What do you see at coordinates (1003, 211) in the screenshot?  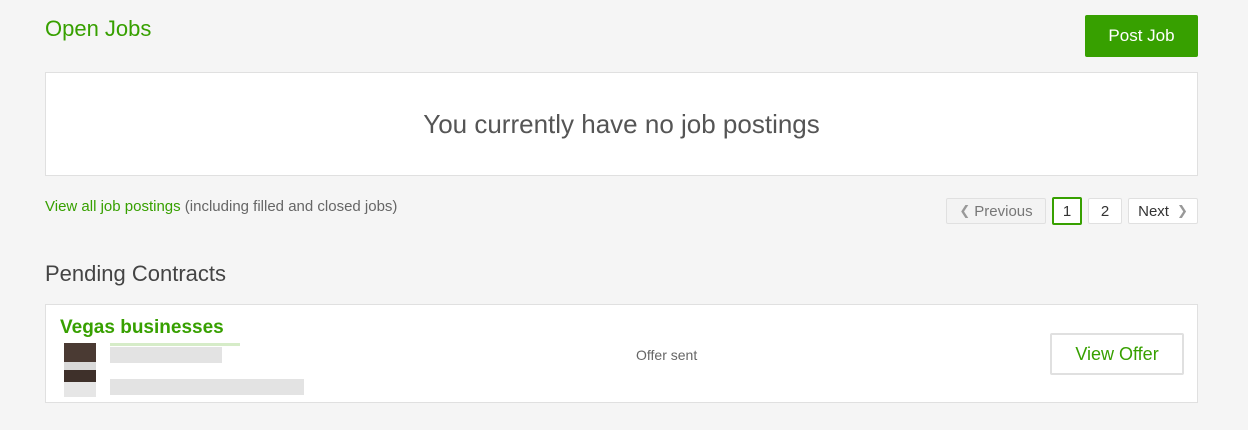 I see `previous-label: Previous` at bounding box center [1003, 211].